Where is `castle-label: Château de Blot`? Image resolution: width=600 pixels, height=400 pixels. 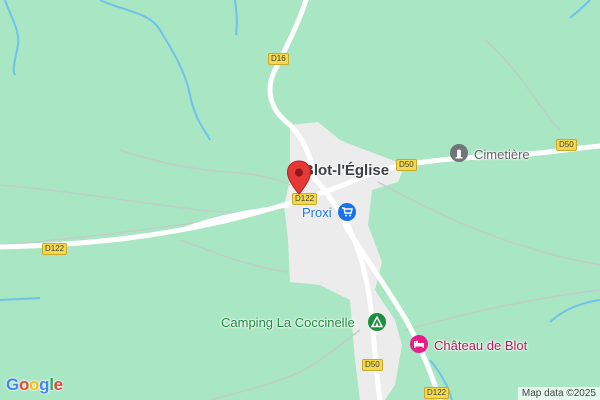 castle-label: Château de Blot is located at coordinates (480, 345).